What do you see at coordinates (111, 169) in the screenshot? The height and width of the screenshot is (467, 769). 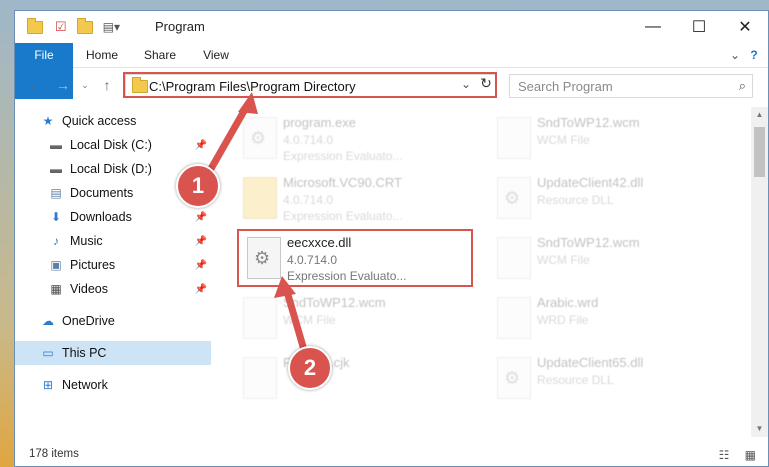 I see `sidebar-item-label: Local Disk (D:)` at bounding box center [111, 169].